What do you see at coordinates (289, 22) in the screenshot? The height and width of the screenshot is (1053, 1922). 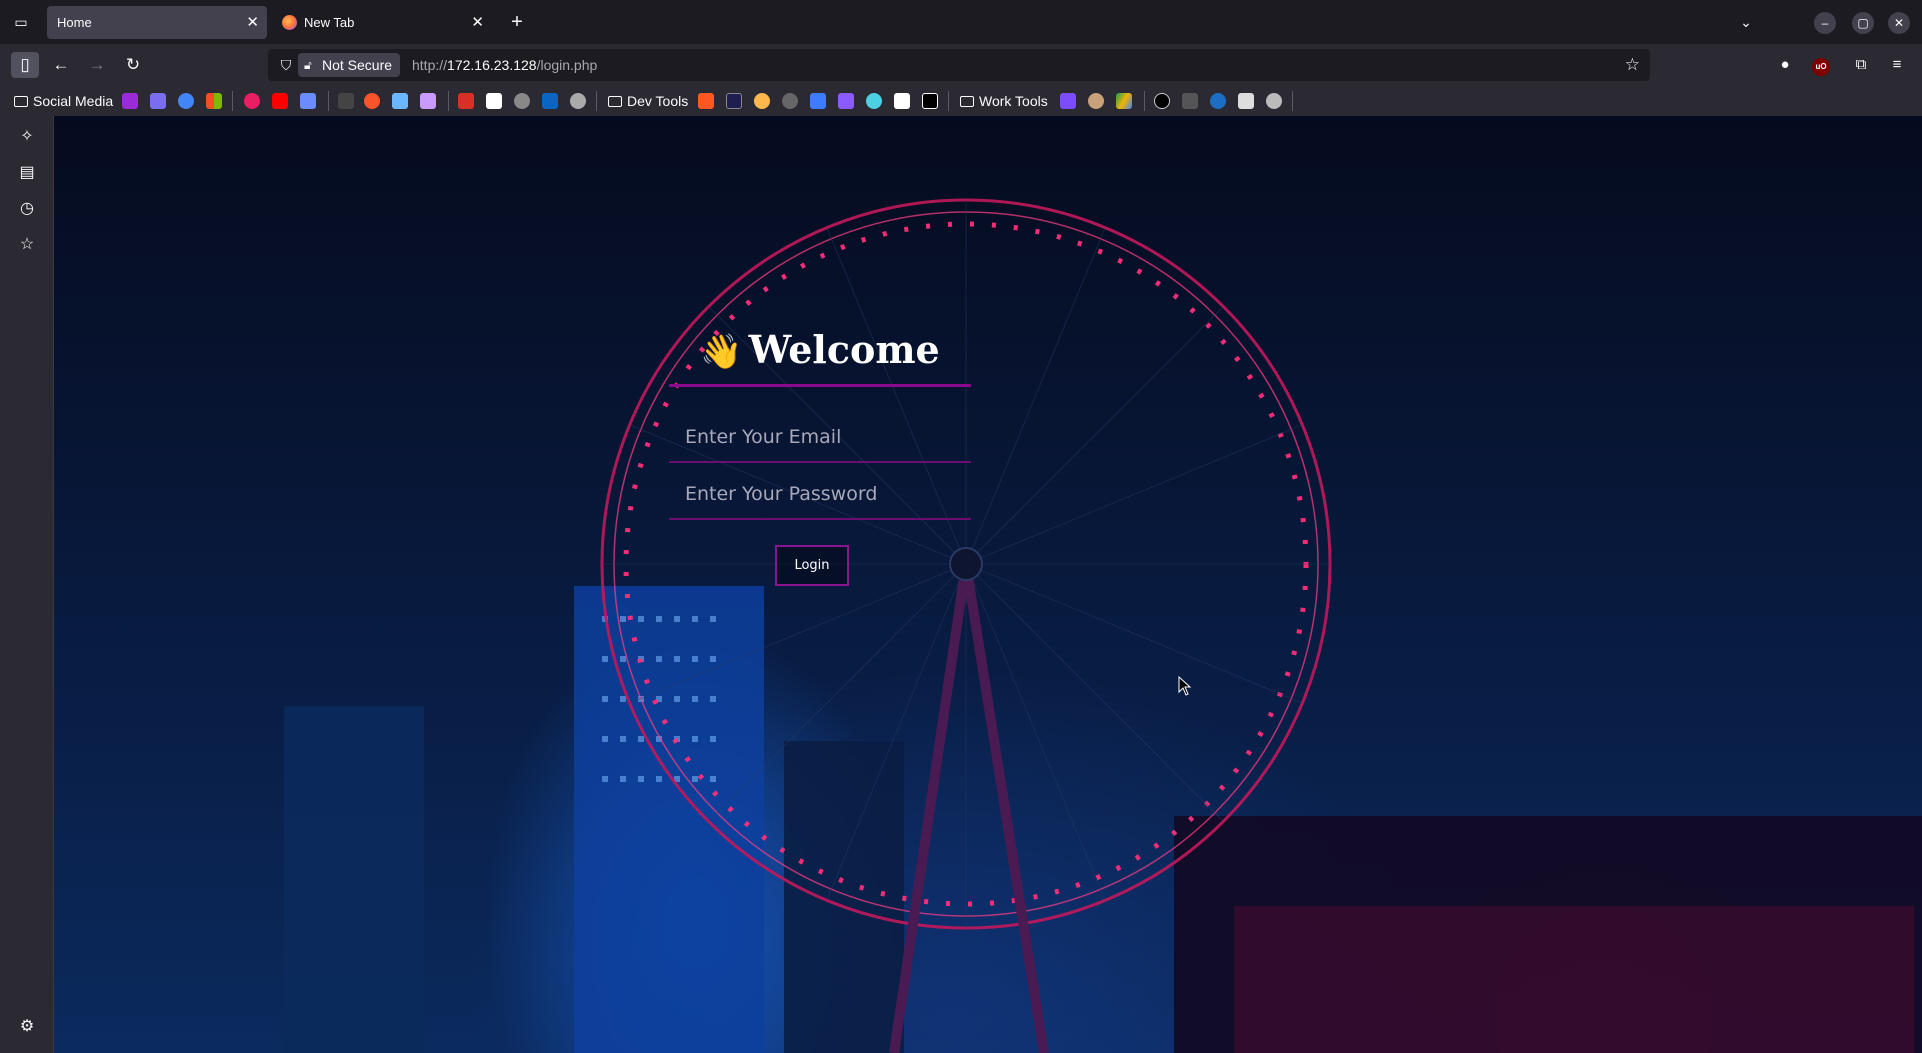 I see `firefox-icon` at bounding box center [289, 22].